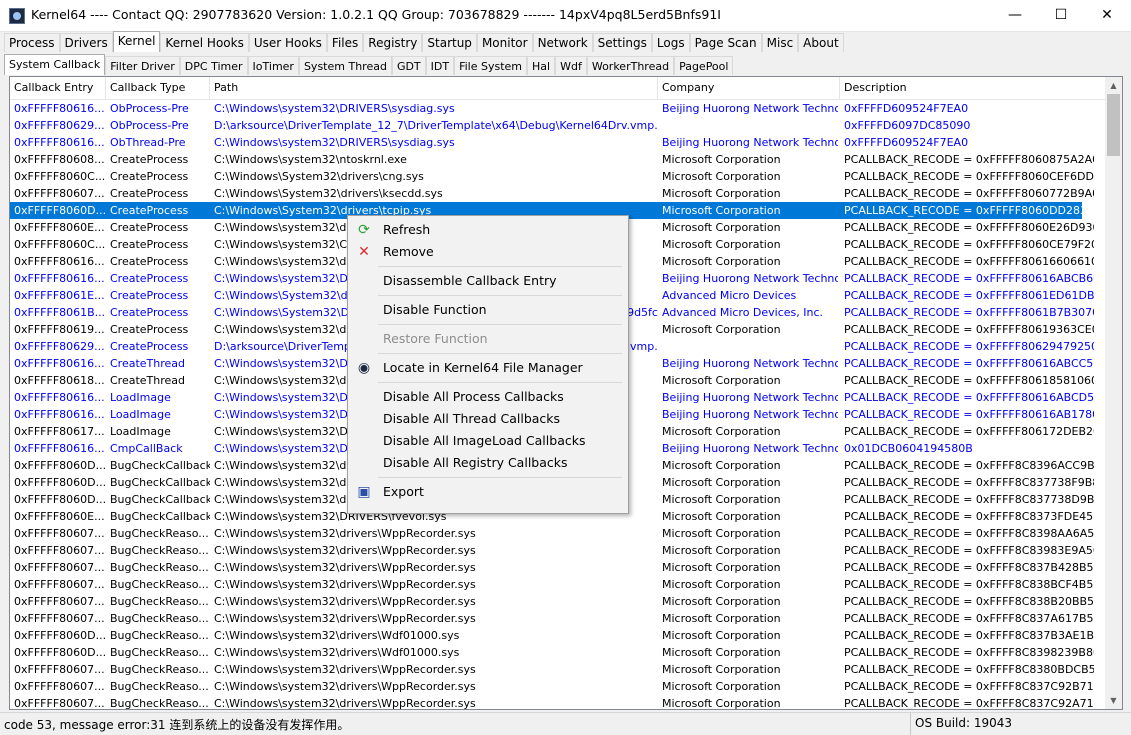  Describe the element at coordinates (961, 724) in the screenshot. I see `os-build: OS Build: 19043` at that location.